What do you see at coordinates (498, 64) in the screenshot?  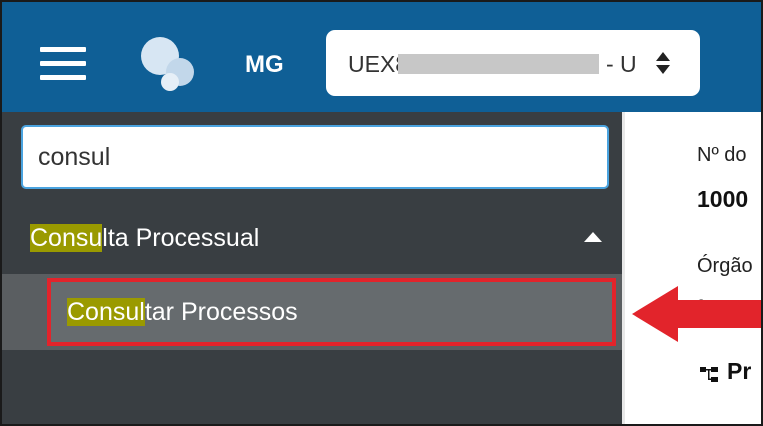 I see `redacted-block` at bounding box center [498, 64].